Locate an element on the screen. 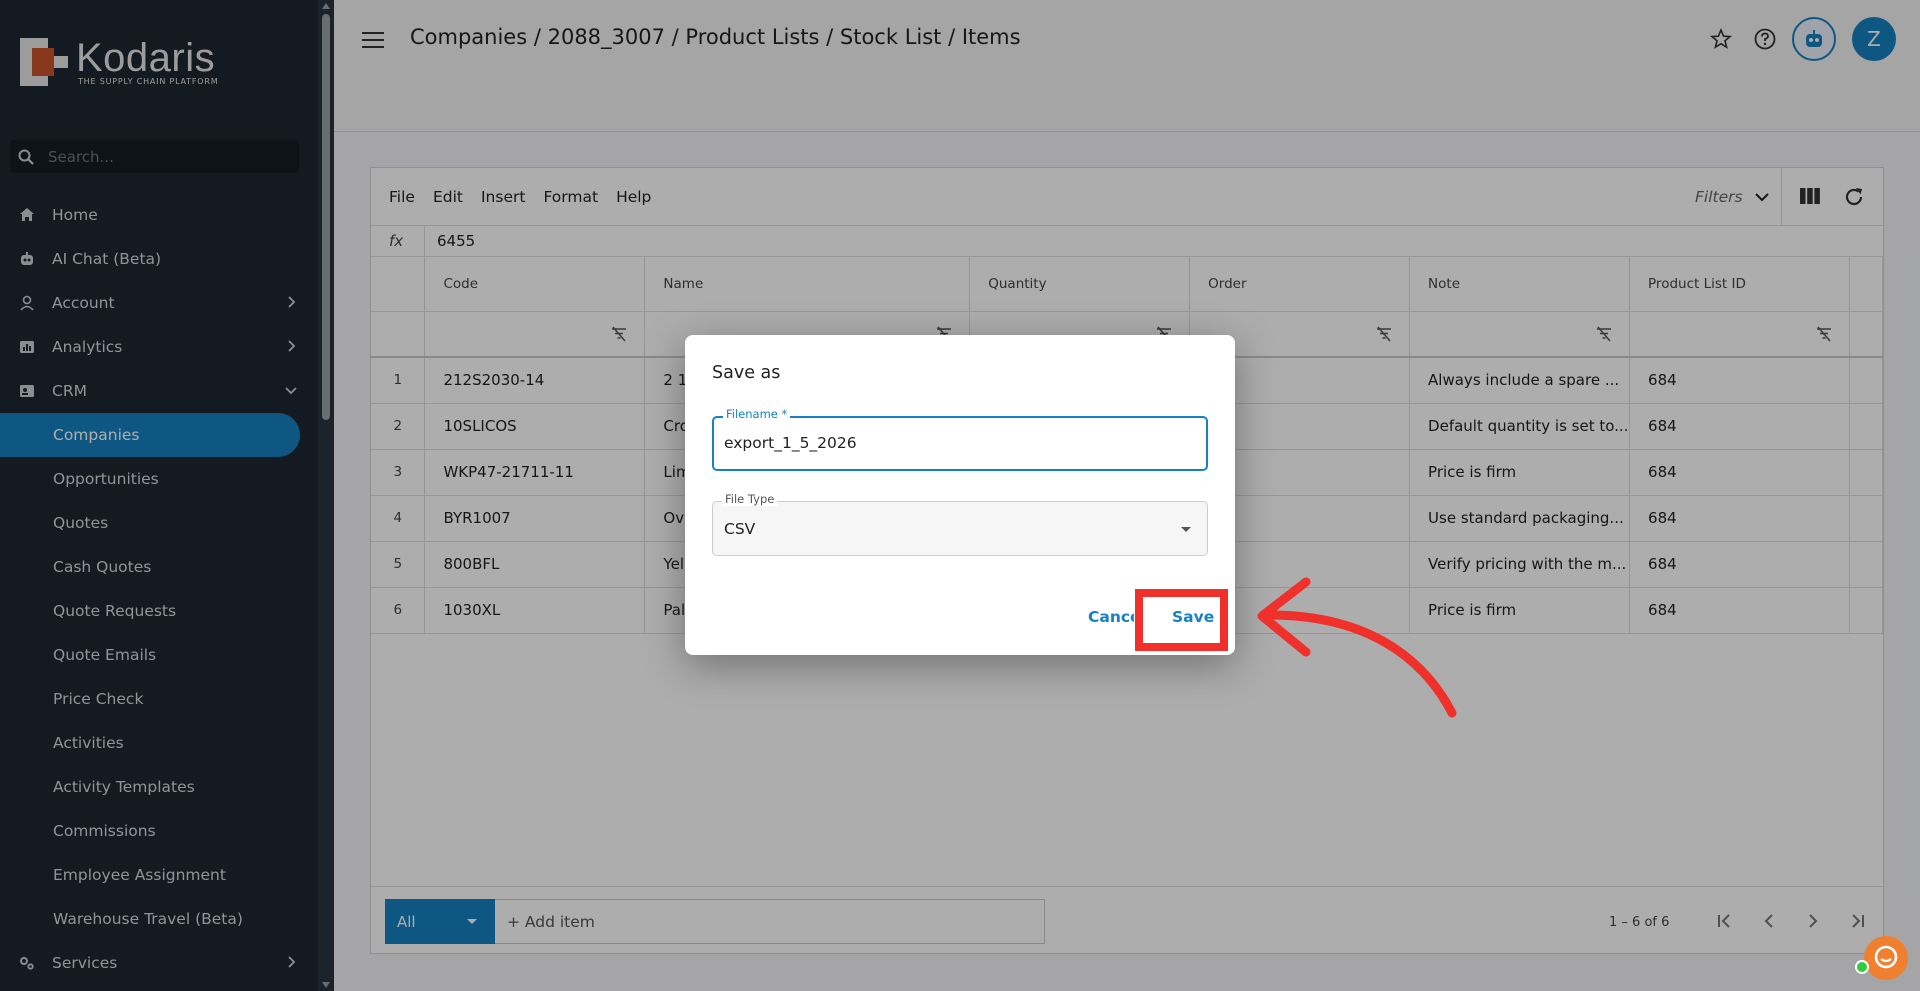  pointer-arrow-icon is located at coordinates (1357, 647).